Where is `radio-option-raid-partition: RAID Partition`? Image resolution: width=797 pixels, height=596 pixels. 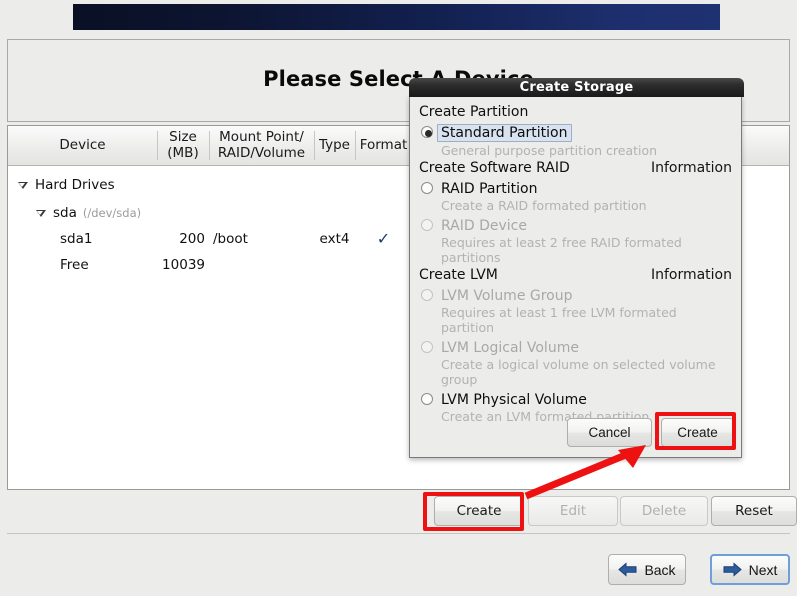
radio-option-raid-partition: RAID Partition is located at coordinates (575, 187).